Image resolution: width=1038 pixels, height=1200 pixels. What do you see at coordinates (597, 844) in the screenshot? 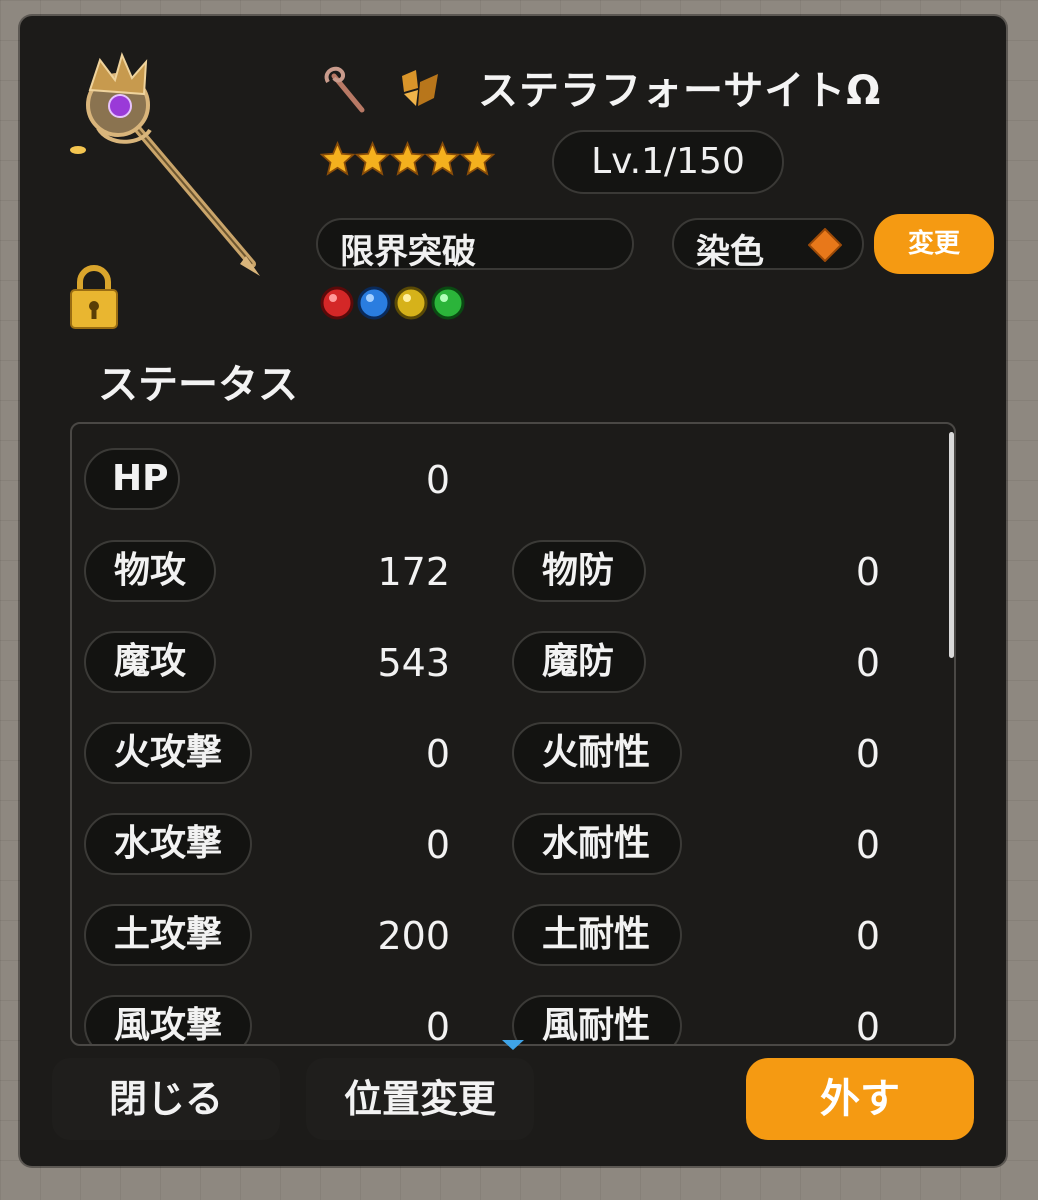
I see `stat-label: 水耐性` at bounding box center [597, 844].